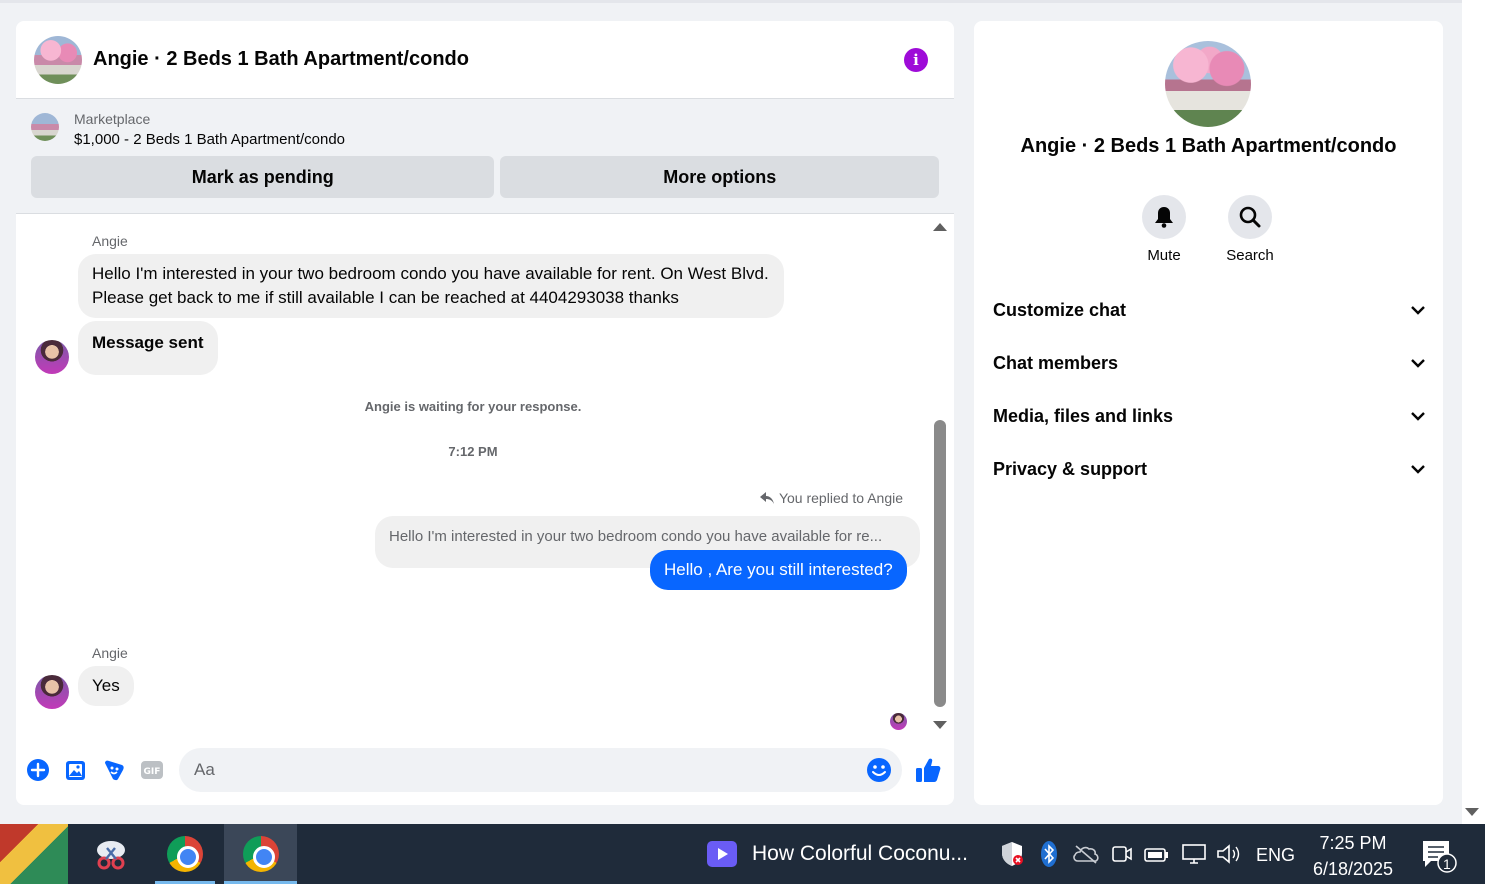  Describe the element at coordinates (916, 59) in the screenshot. I see `info-icon: i` at that location.